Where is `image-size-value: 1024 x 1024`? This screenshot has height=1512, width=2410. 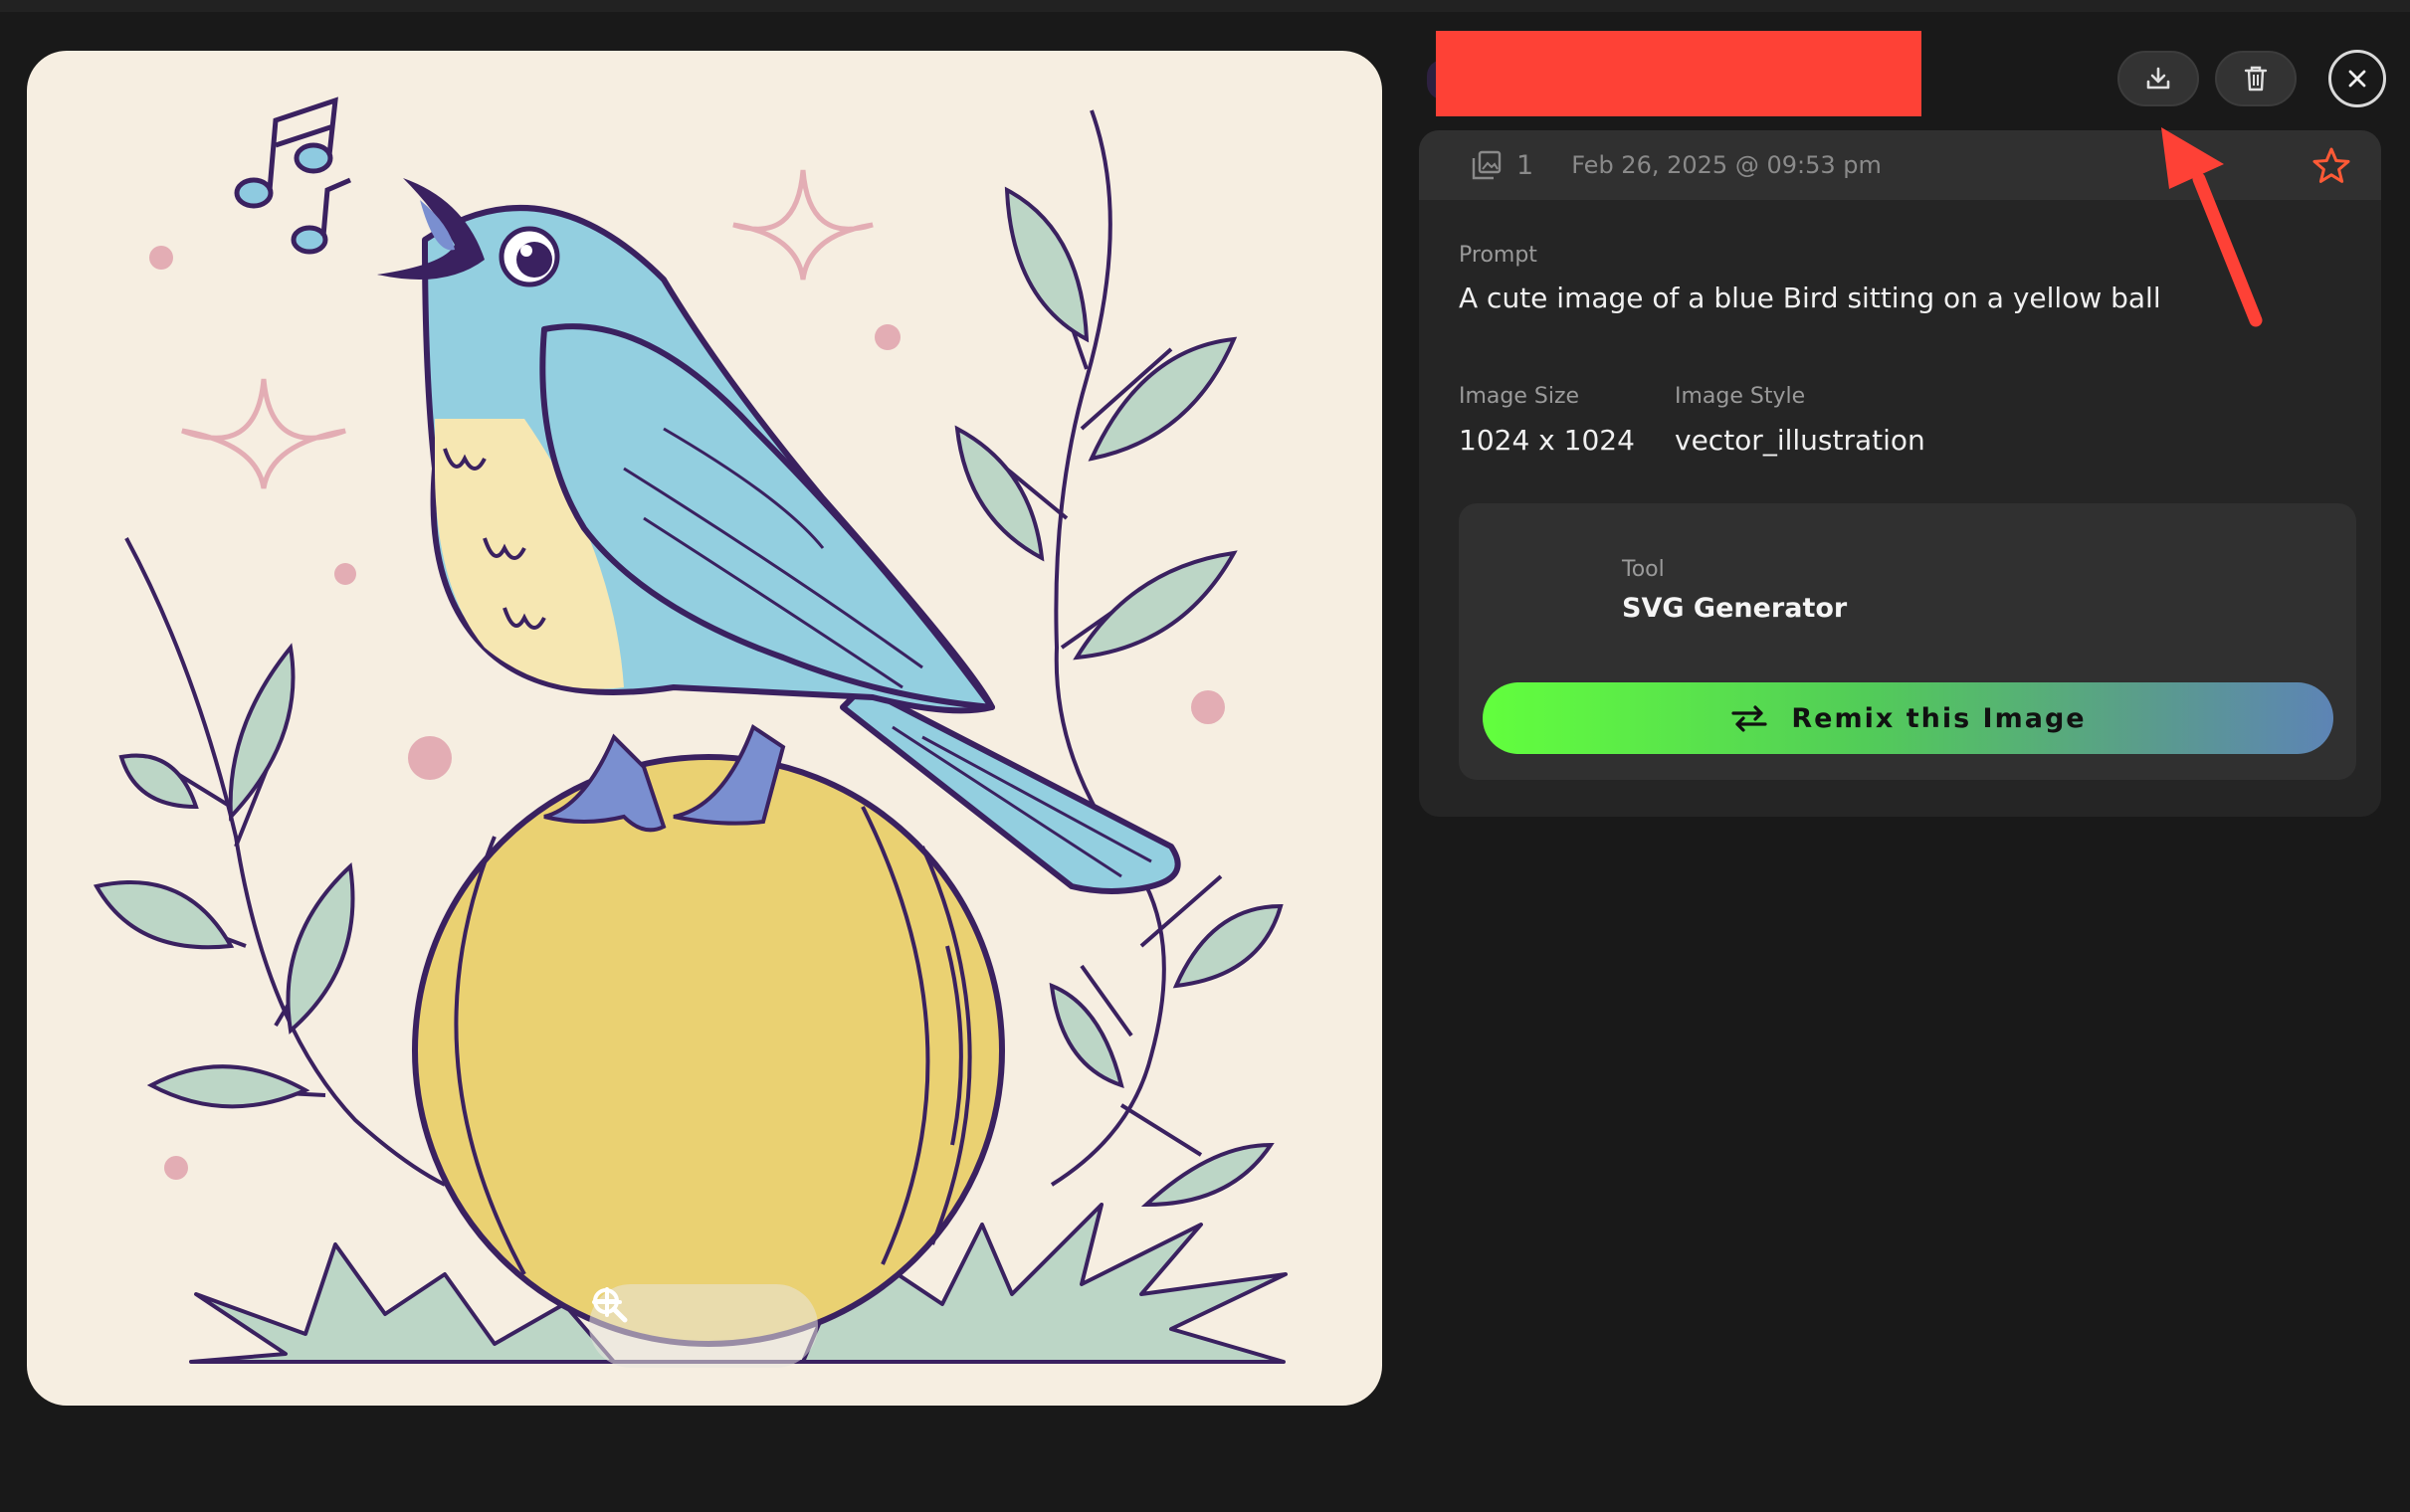
image-size-value: 1024 x 1024 is located at coordinates (1547, 440).